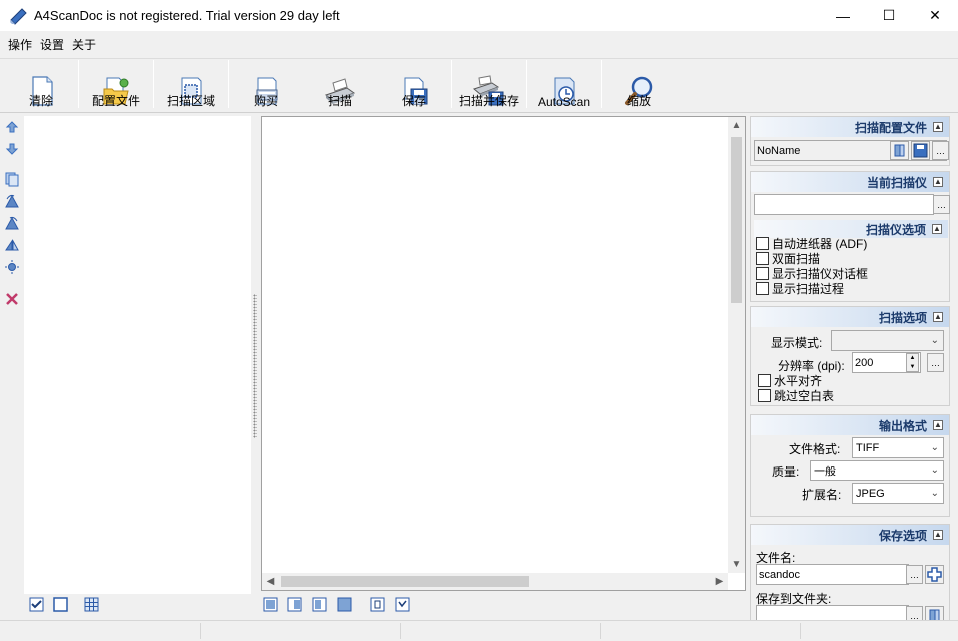 The height and width of the screenshot is (641, 958). What do you see at coordinates (934, 613) in the screenshot?
I see `open-folder-button` at bounding box center [934, 613].